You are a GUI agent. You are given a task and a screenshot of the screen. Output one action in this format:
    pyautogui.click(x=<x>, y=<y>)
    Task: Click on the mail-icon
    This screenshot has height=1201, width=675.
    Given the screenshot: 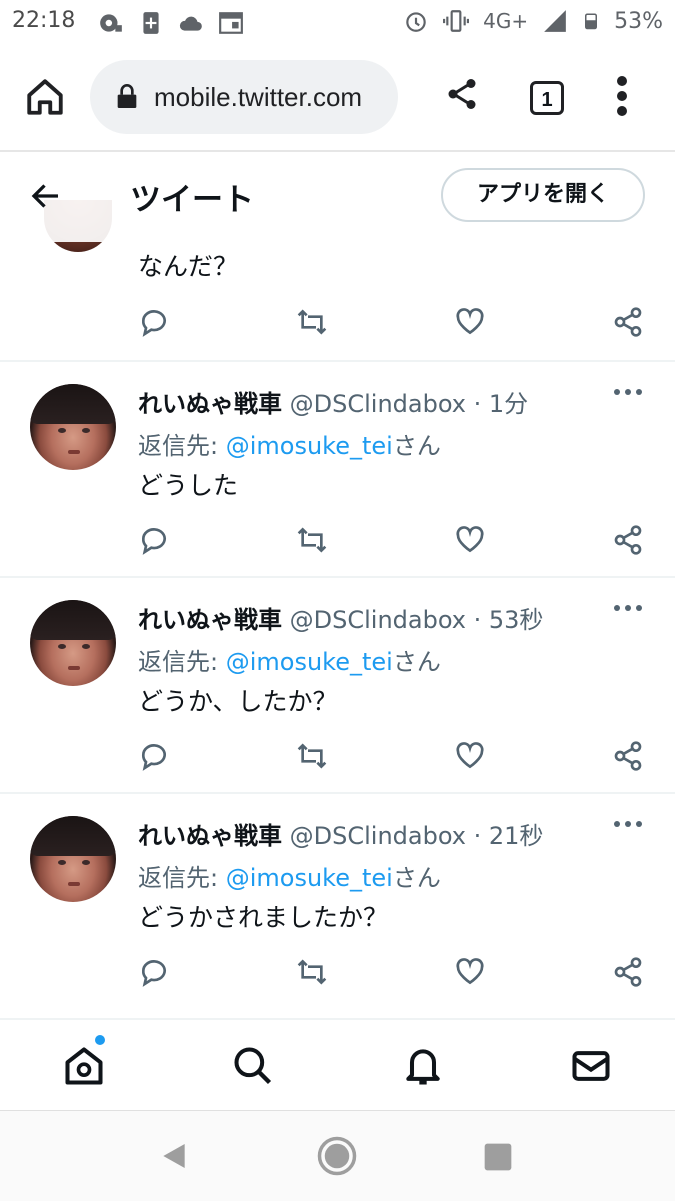 What is the action you would take?
    pyautogui.click(x=591, y=1066)
    